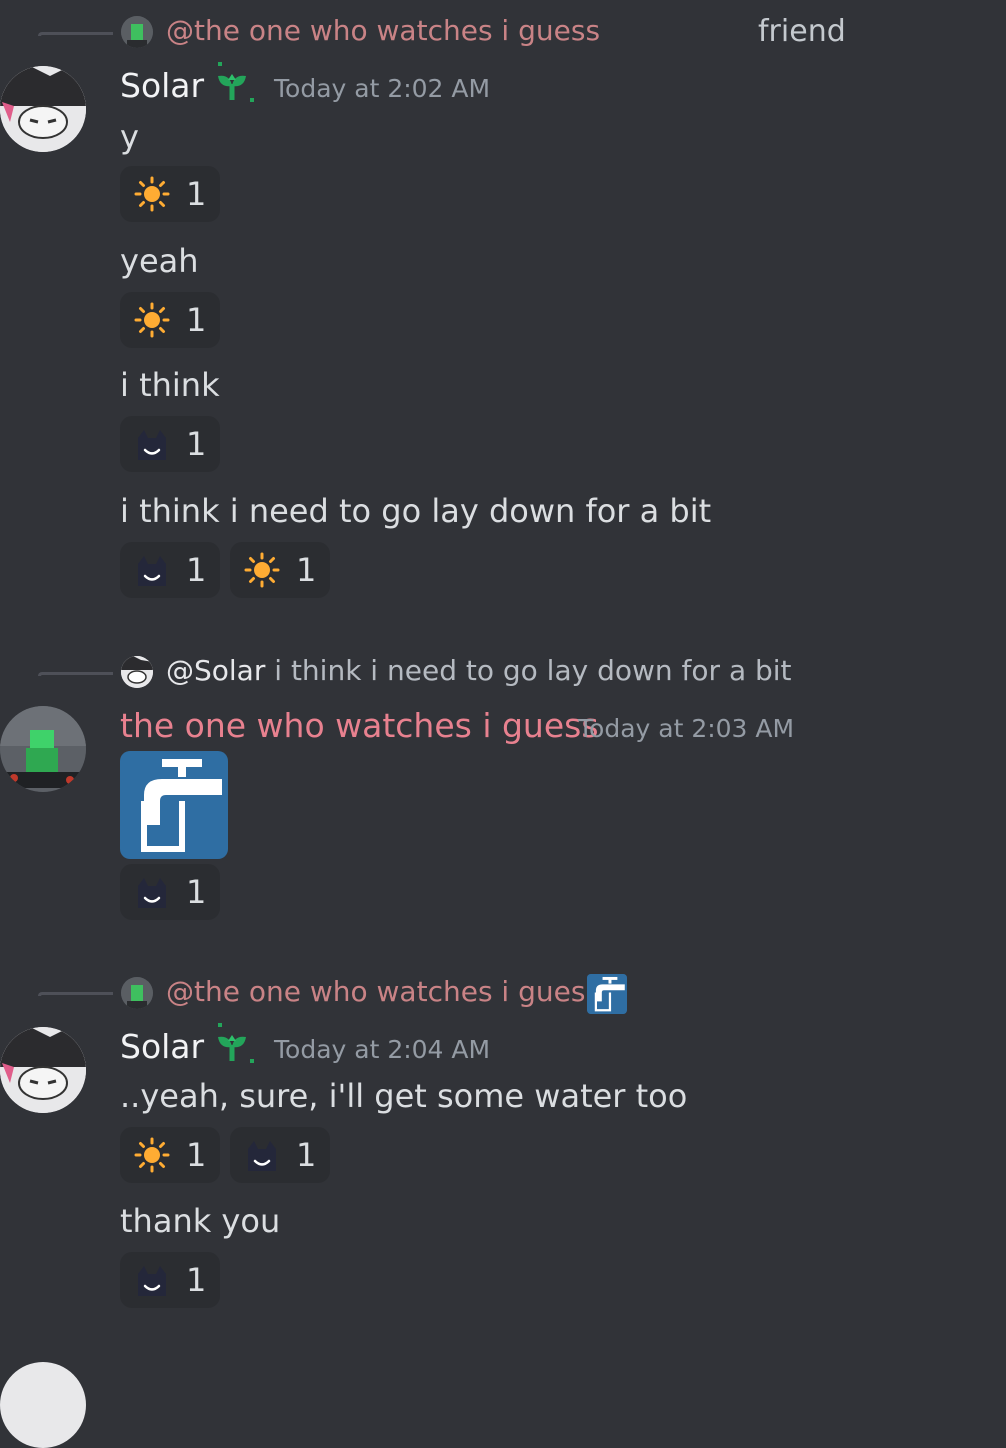 The image size is (1006, 1448). What do you see at coordinates (802, 31) in the screenshot?
I see `friend-tag: friend` at bounding box center [802, 31].